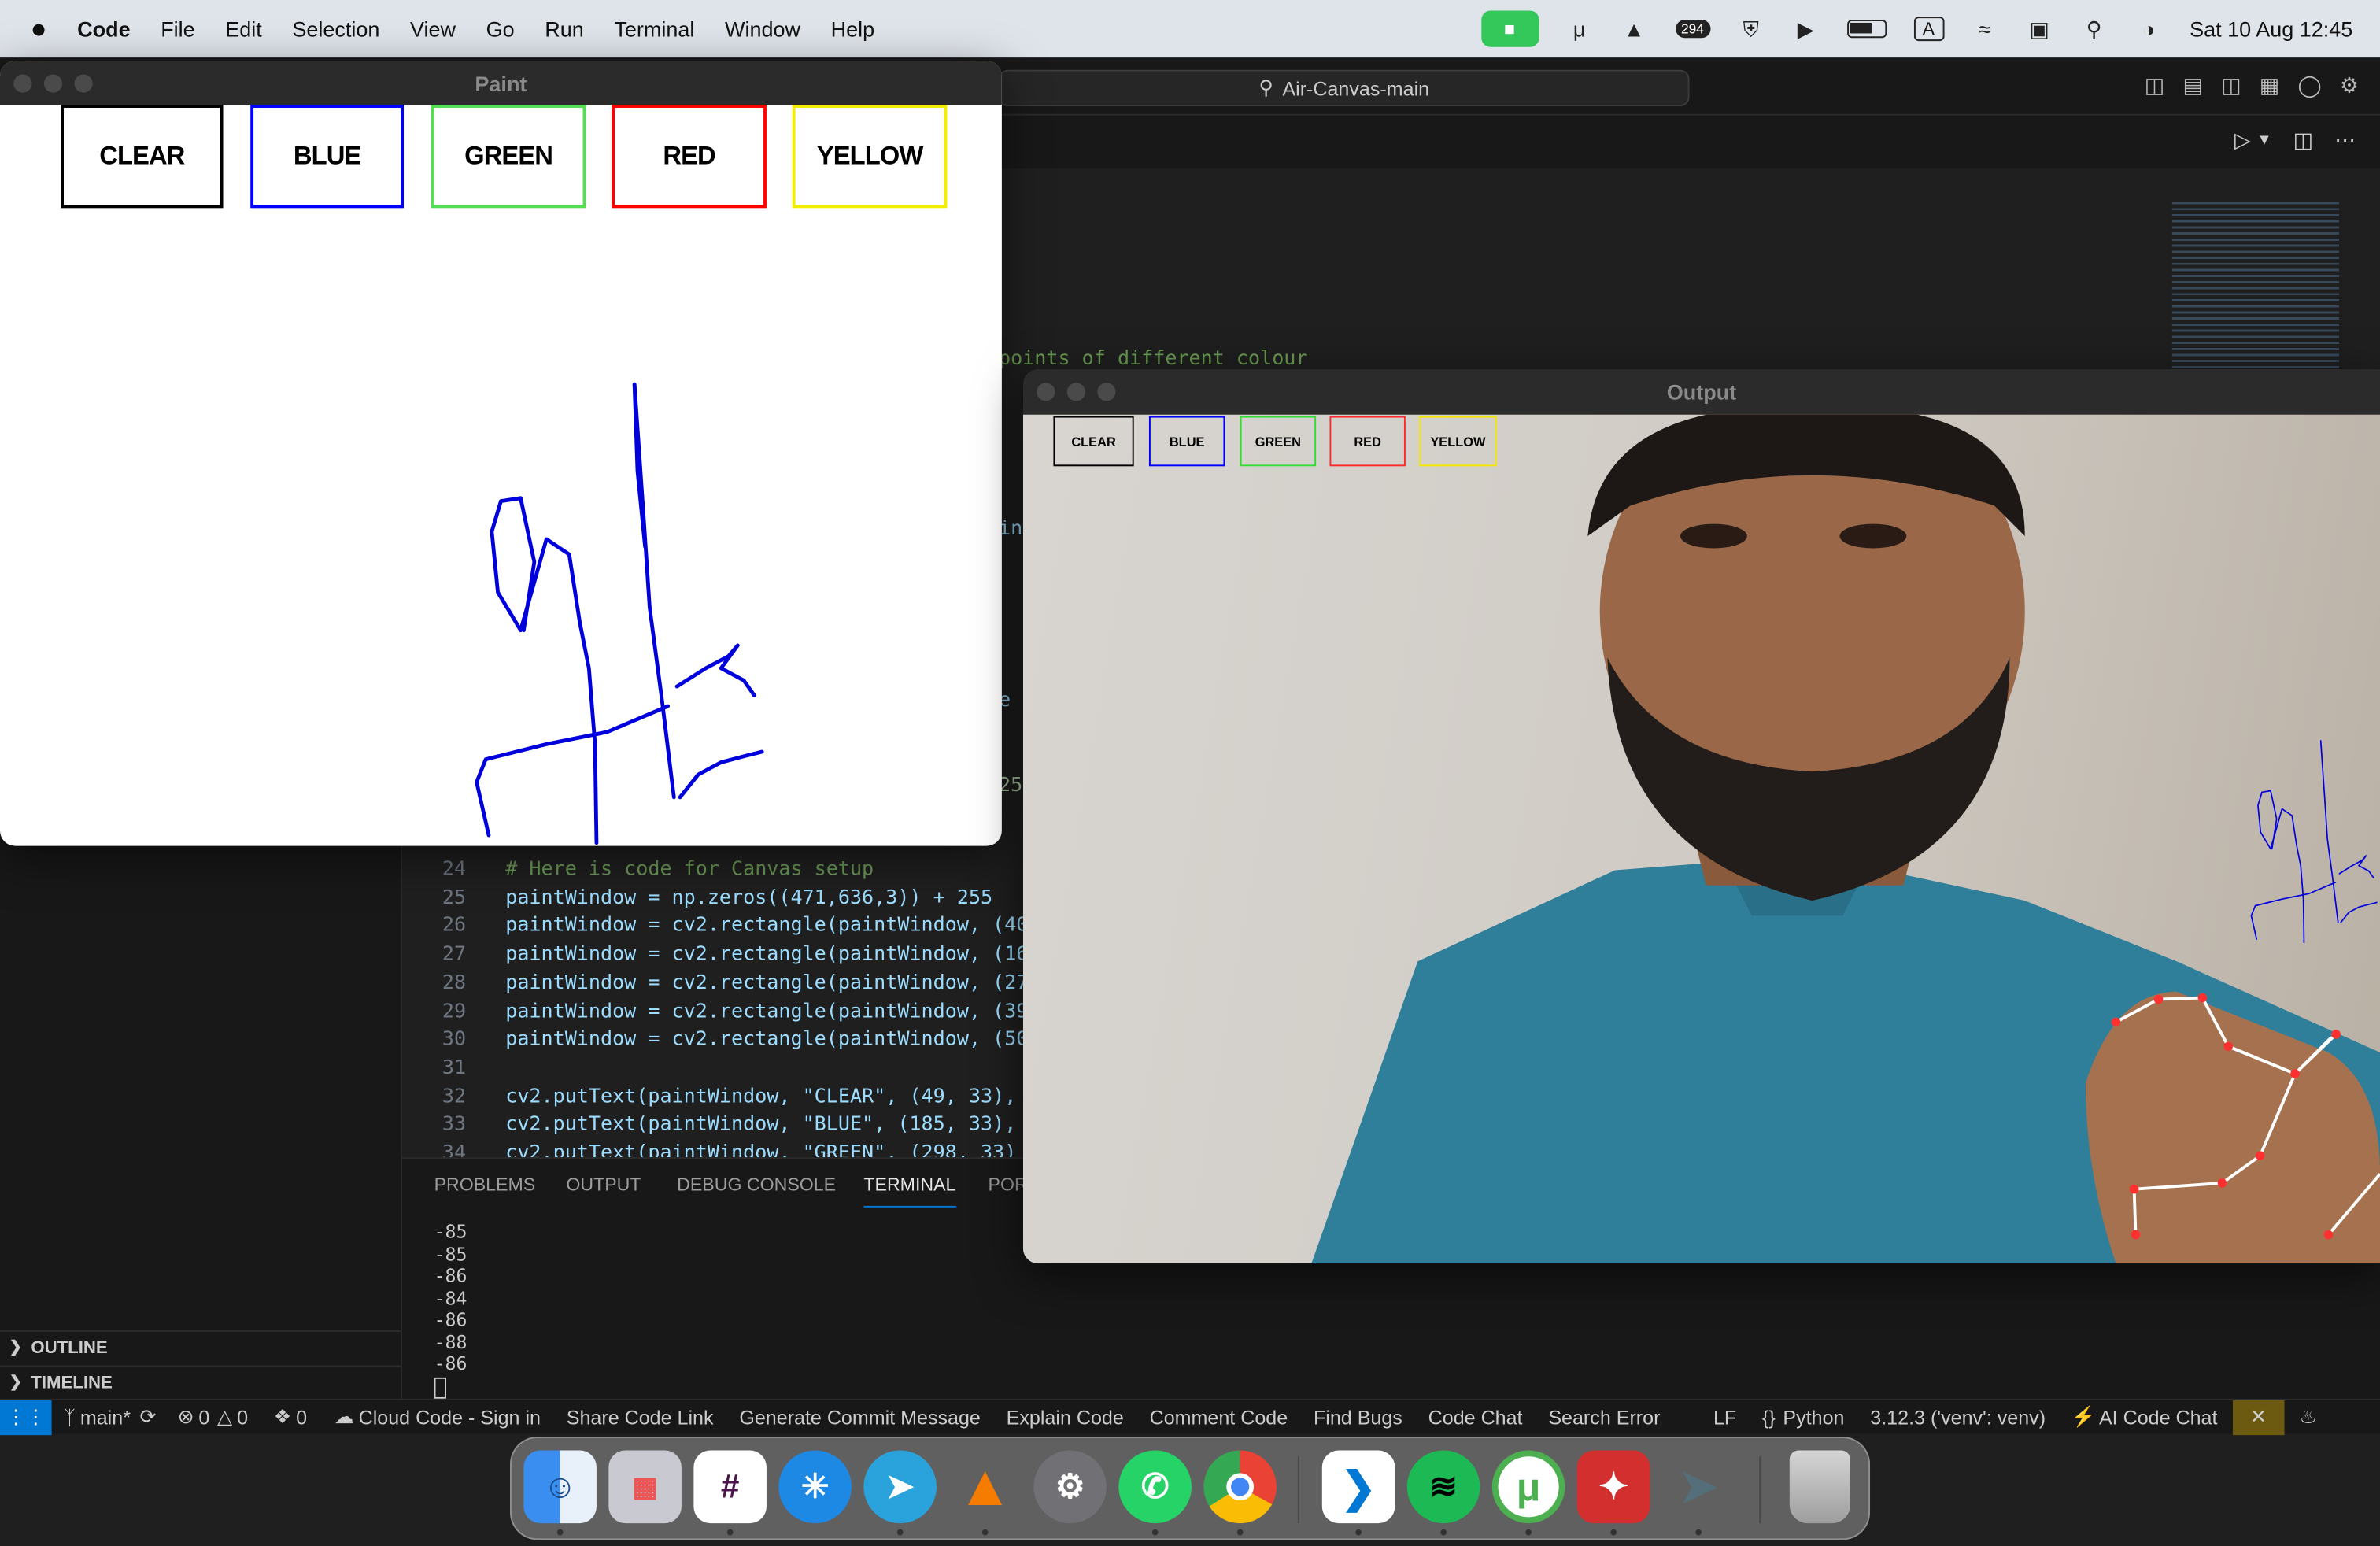 The width and height of the screenshot is (2380, 1546). What do you see at coordinates (1155, 1487) in the screenshot?
I see `whatsapp-icon: ✆` at bounding box center [1155, 1487].